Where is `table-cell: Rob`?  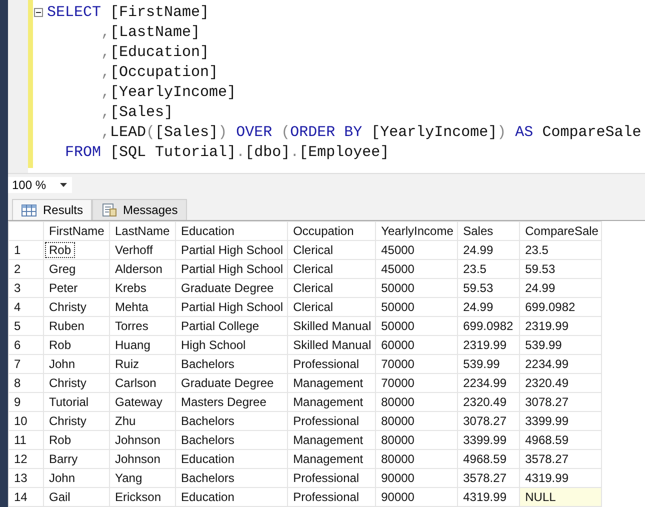
table-cell: Rob is located at coordinates (60, 250).